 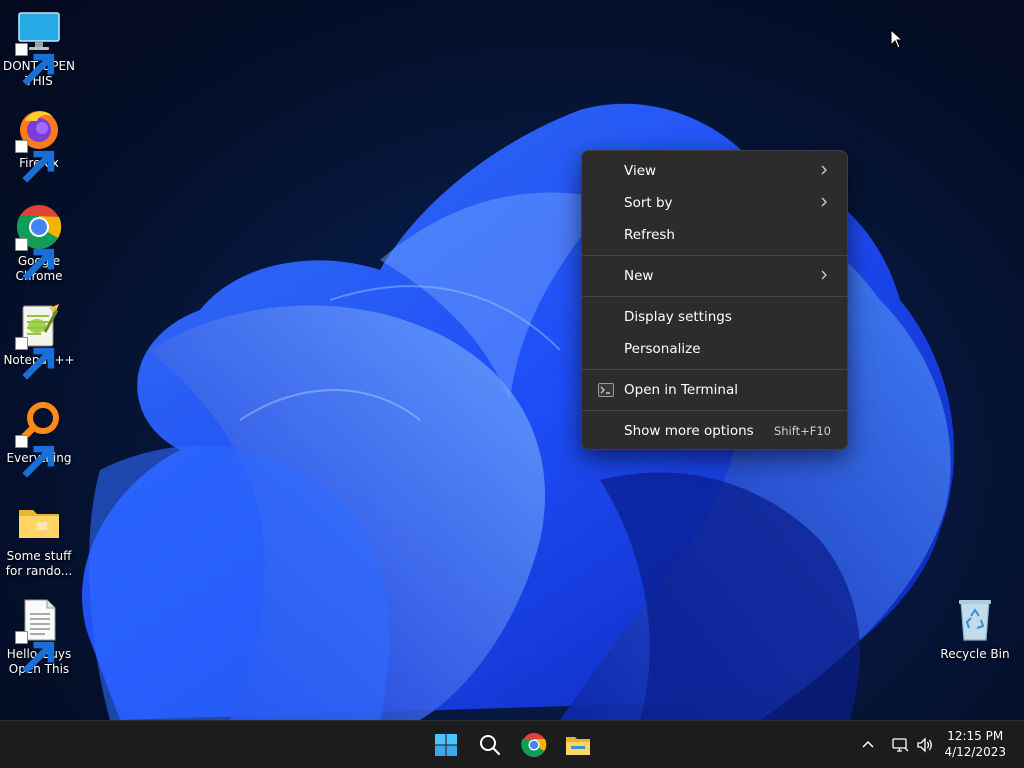 I want to click on taskbar-file-explorer-button, so click(x=578, y=745).